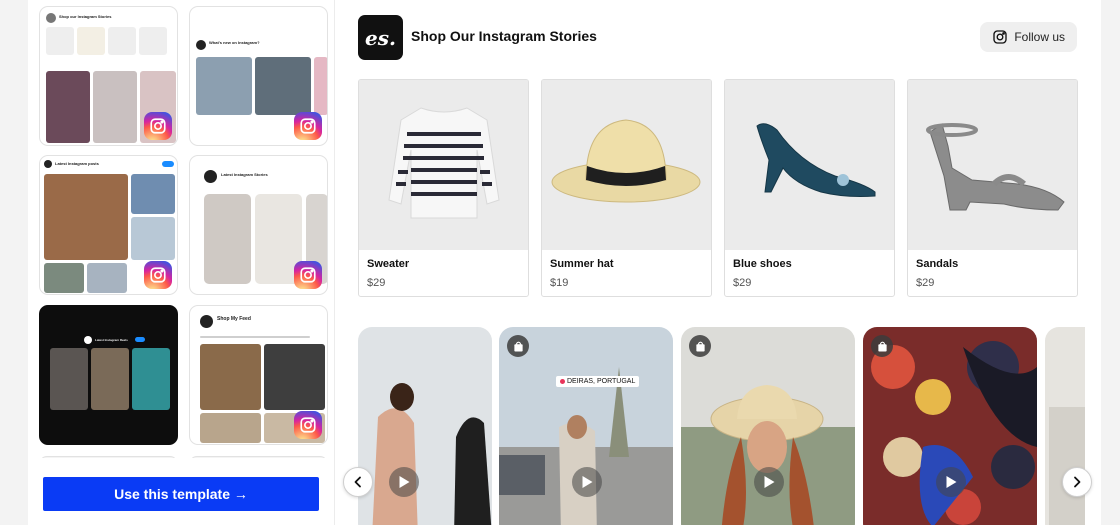 Image resolution: width=1120 pixels, height=525 pixels. I want to click on story-image, so click(425, 426).